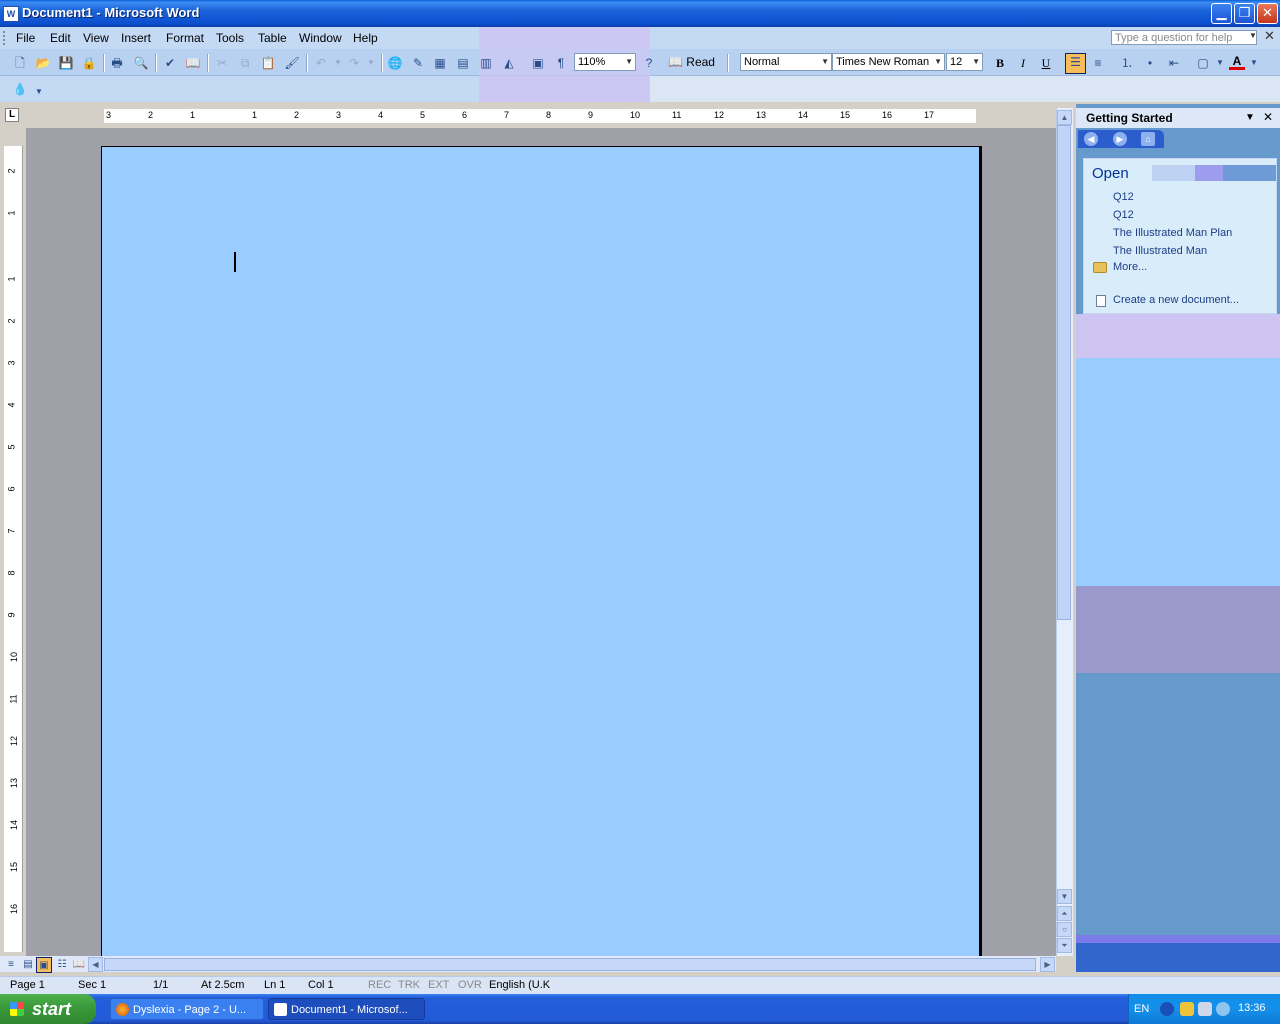 This screenshot has width=1280, height=1024. I want to click on tray-expand-icon, so click(1167, 1009).